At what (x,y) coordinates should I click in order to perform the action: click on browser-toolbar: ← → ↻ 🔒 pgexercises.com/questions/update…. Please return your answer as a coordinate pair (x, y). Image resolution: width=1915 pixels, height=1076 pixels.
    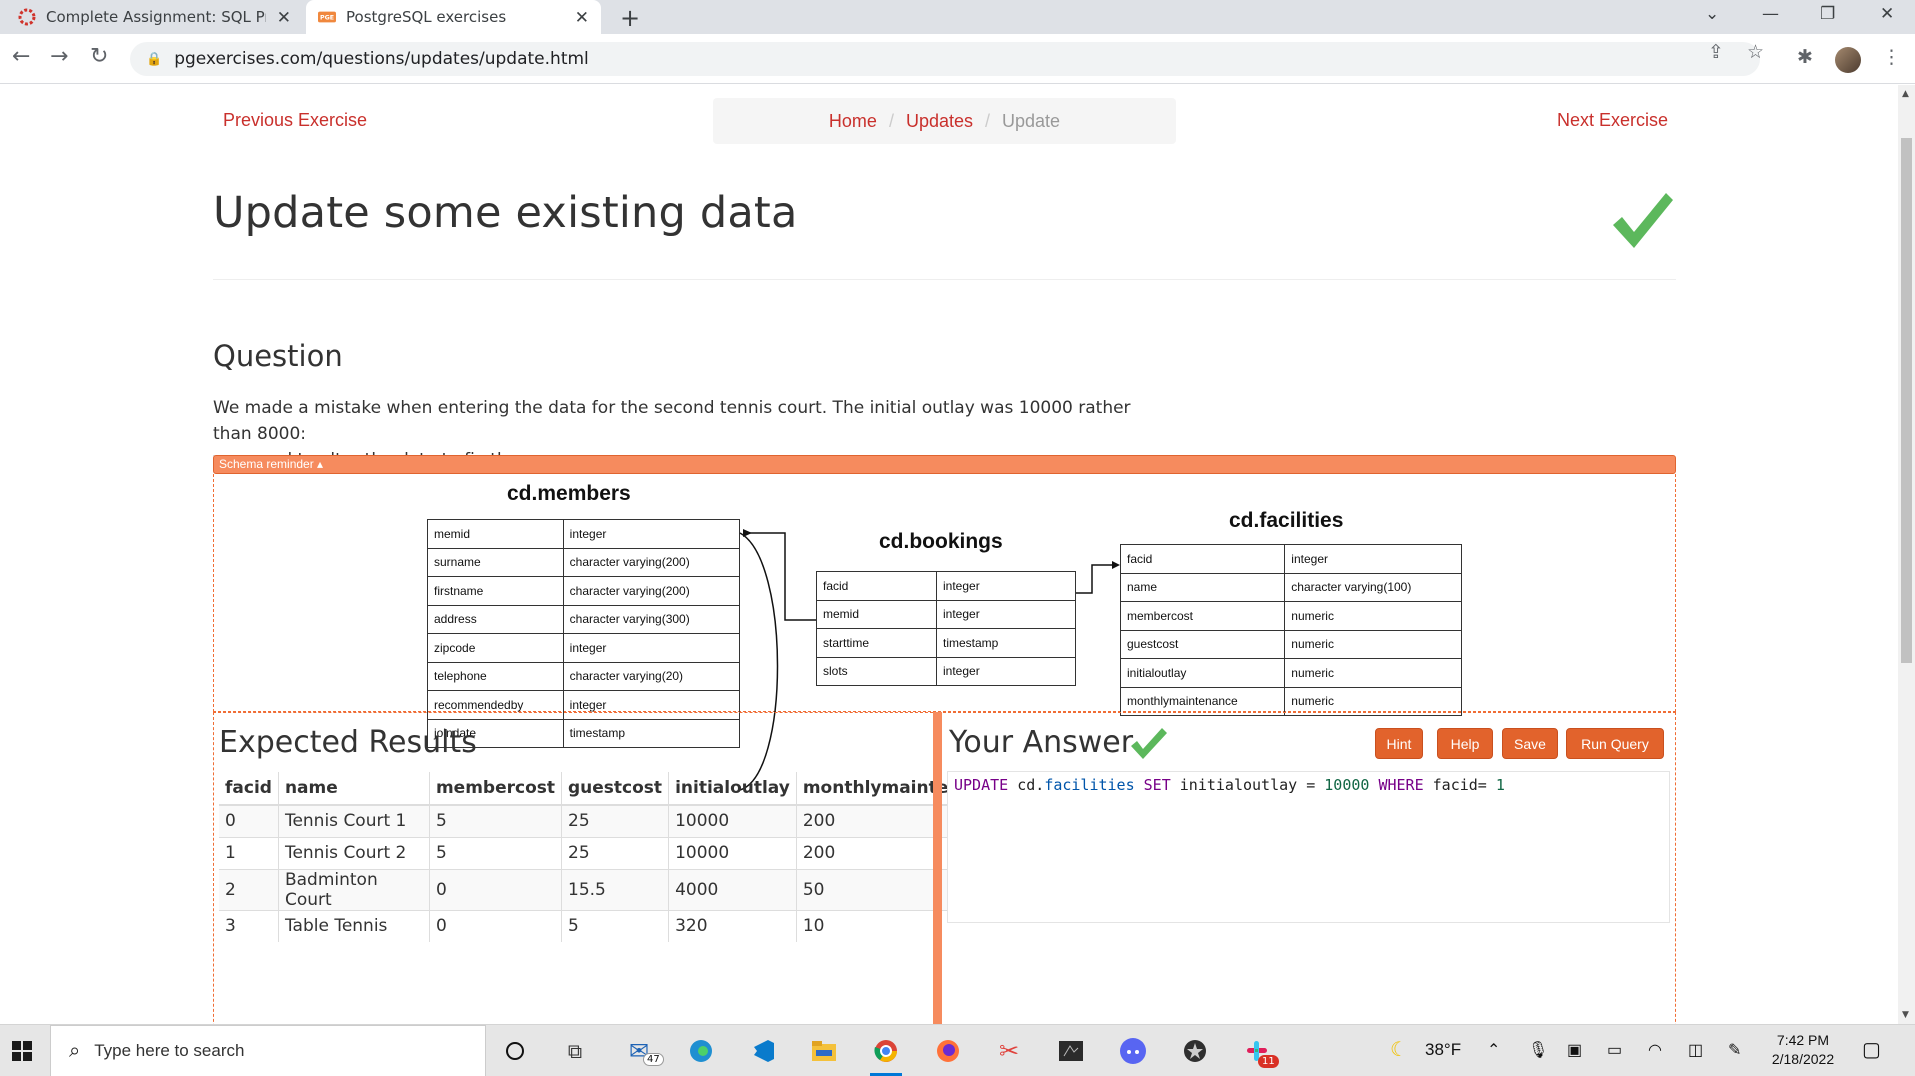
    Looking at the image, I should click on (957, 59).